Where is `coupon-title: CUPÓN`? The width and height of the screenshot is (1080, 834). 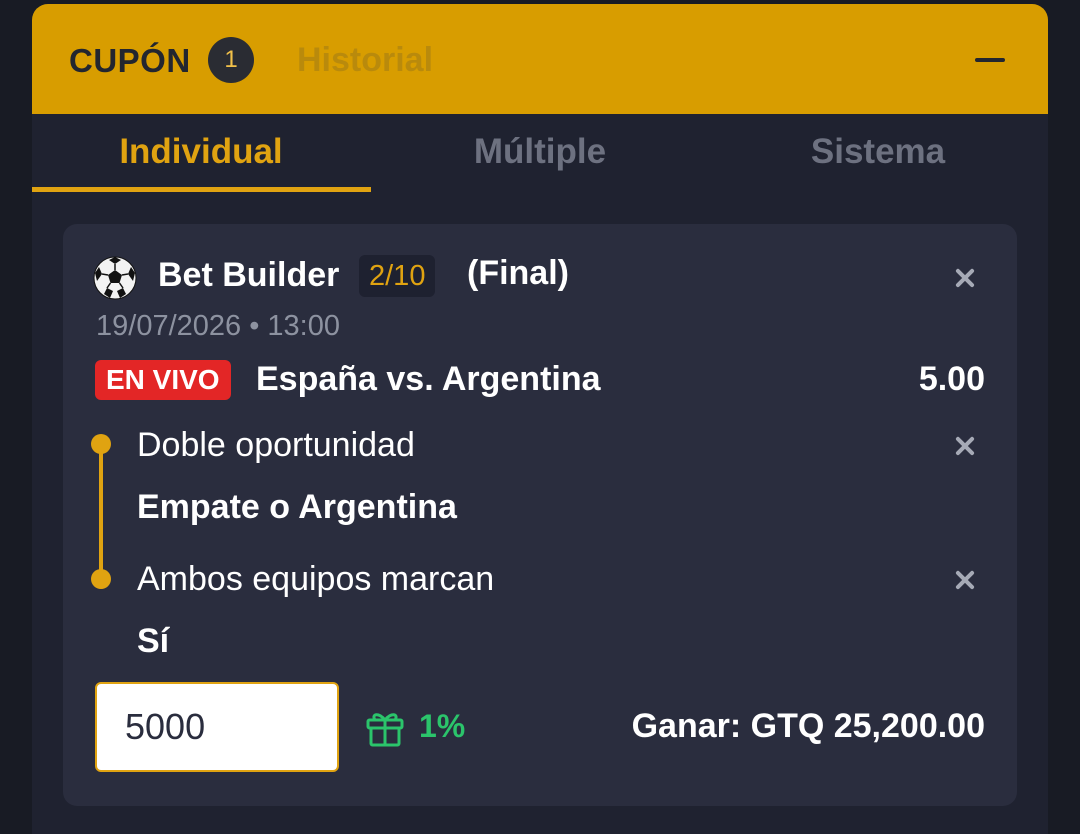
coupon-title: CUPÓN is located at coordinates (130, 61).